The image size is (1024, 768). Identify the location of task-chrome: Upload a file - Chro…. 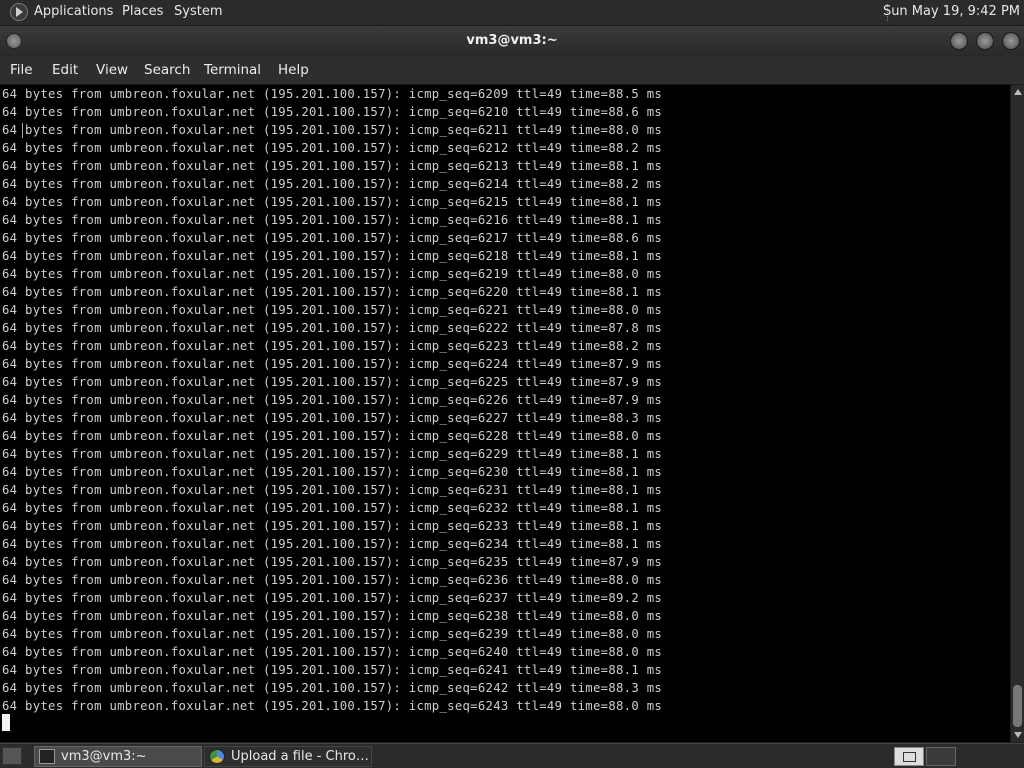
(288, 756).